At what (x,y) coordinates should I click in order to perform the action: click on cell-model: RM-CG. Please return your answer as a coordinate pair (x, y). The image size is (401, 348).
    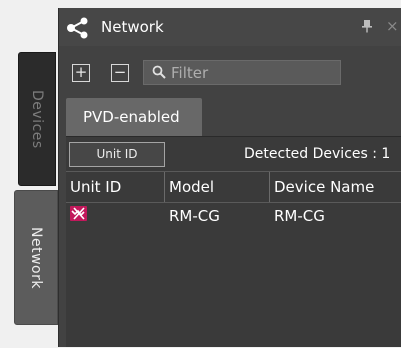
    Looking at the image, I should click on (194, 216).